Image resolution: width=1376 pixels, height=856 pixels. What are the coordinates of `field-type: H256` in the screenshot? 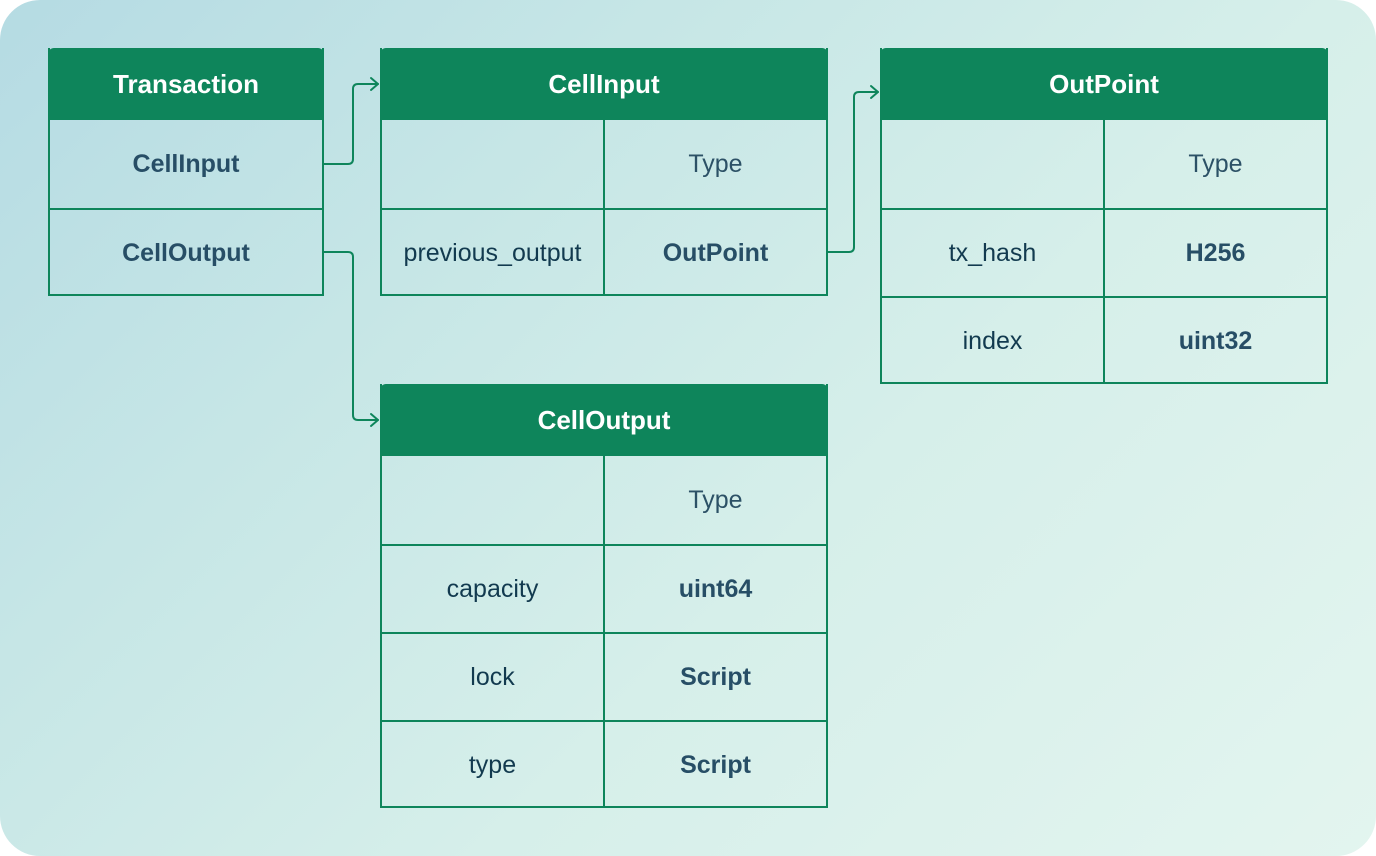 It's located at (1214, 253).